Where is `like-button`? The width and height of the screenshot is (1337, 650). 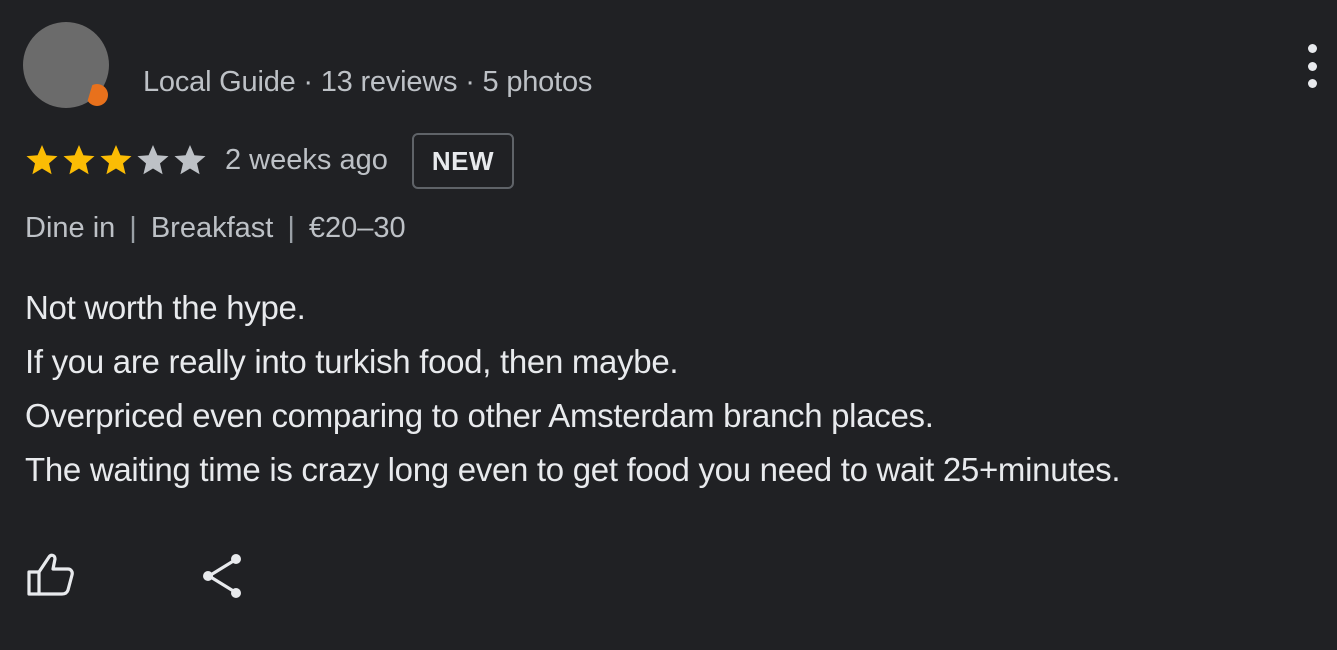 like-button is located at coordinates (51, 575).